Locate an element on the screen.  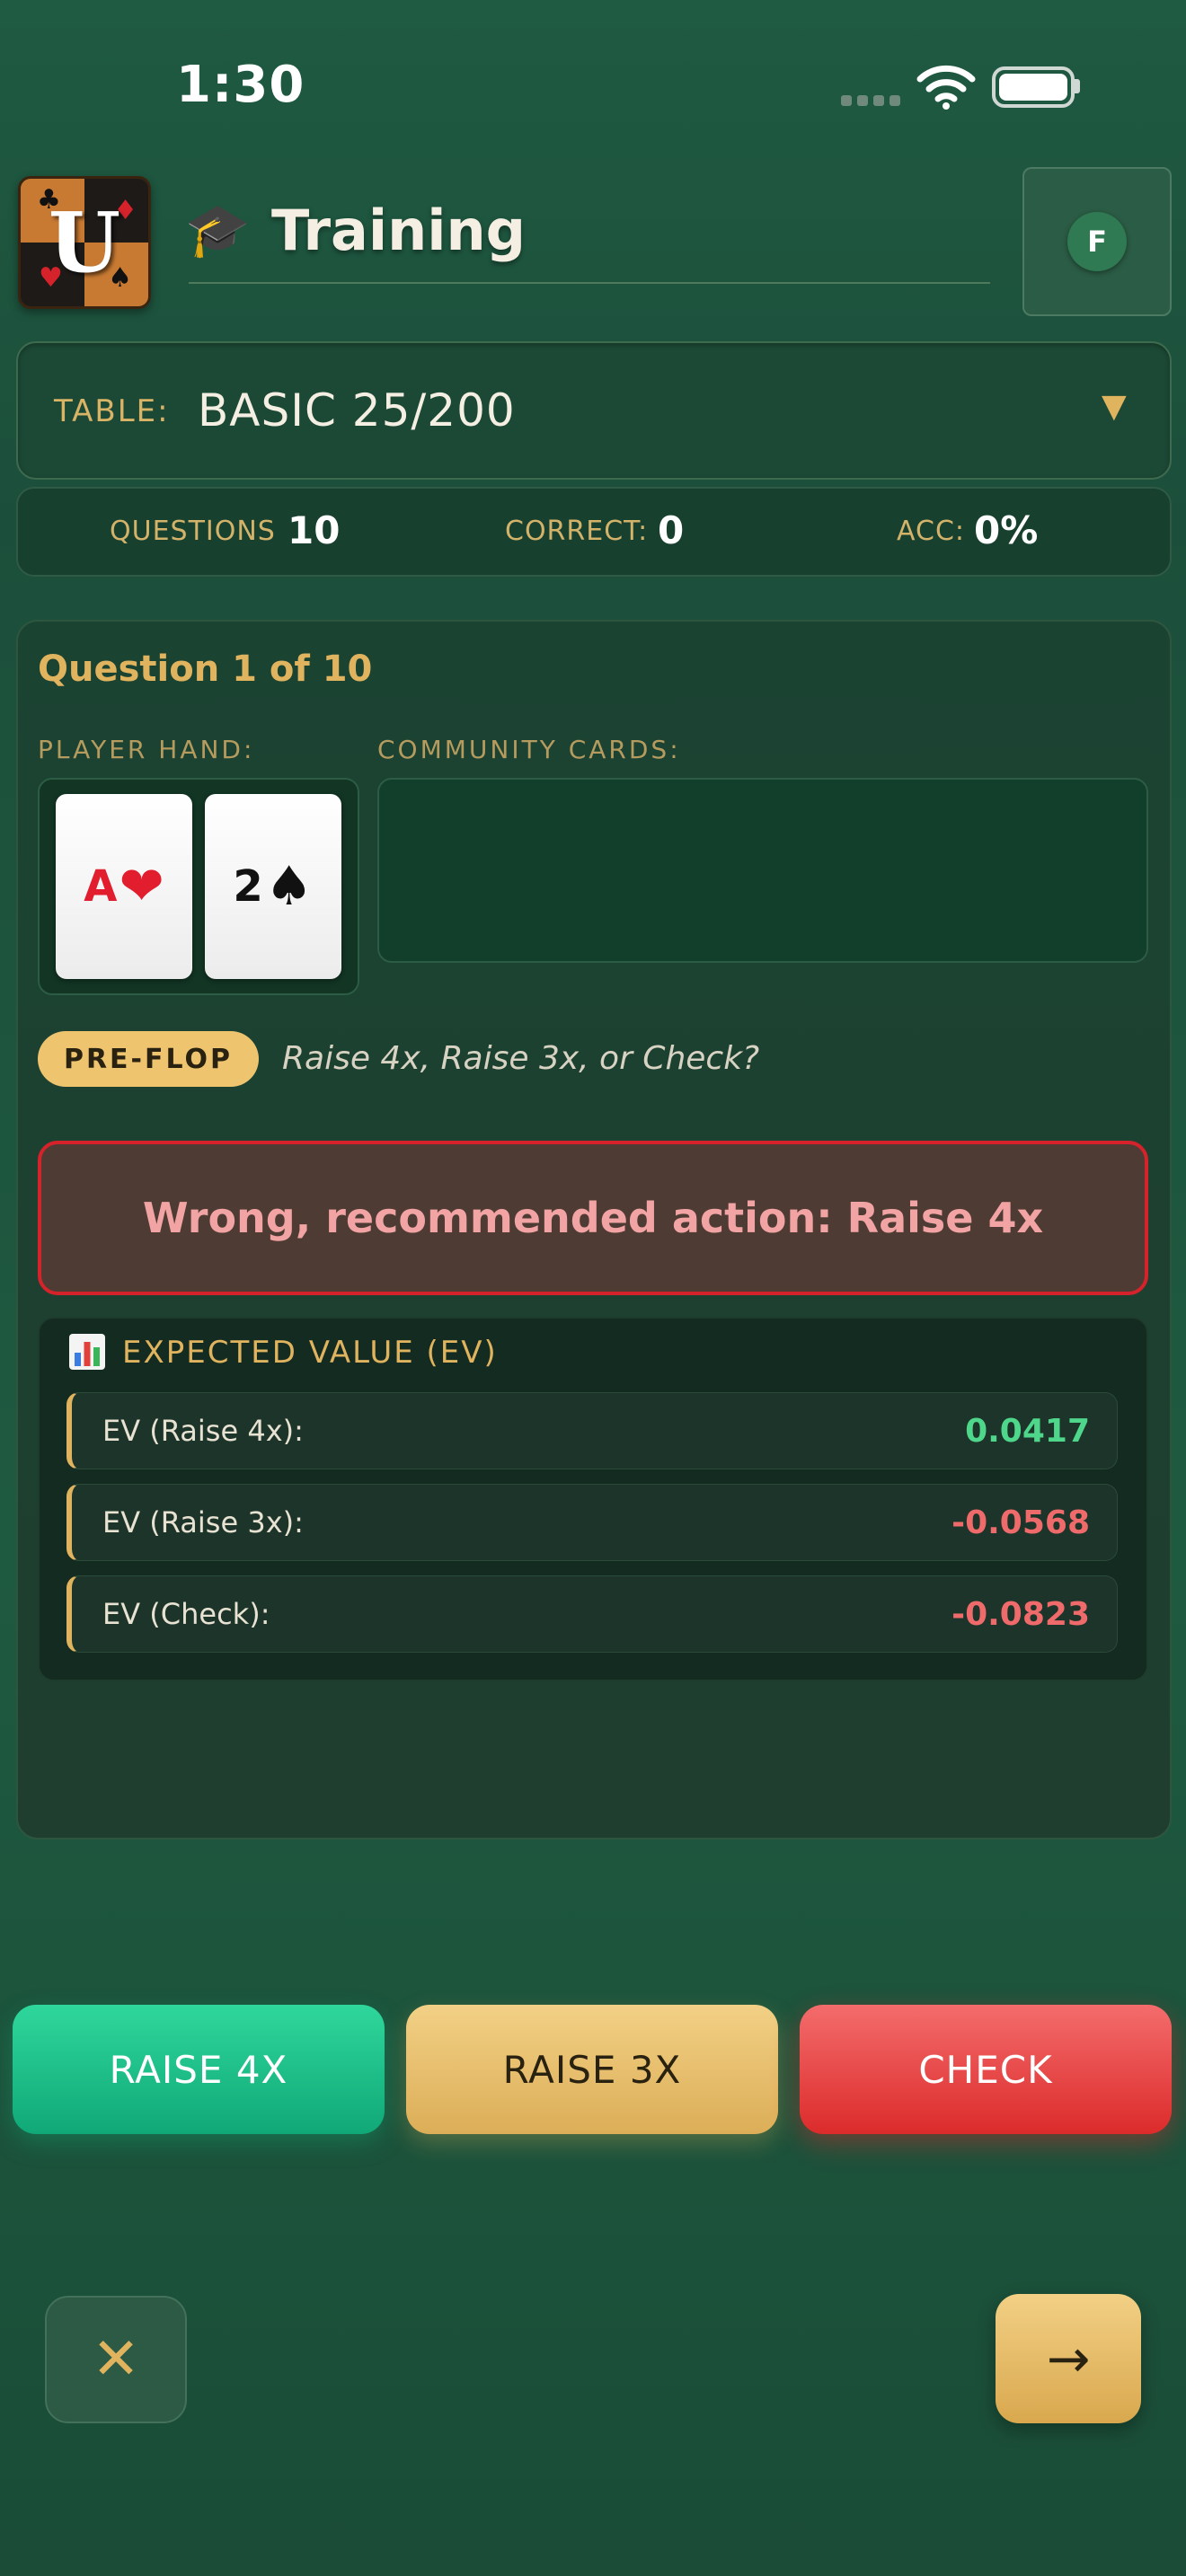
card-rank: A is located at coordinates (101, 886).